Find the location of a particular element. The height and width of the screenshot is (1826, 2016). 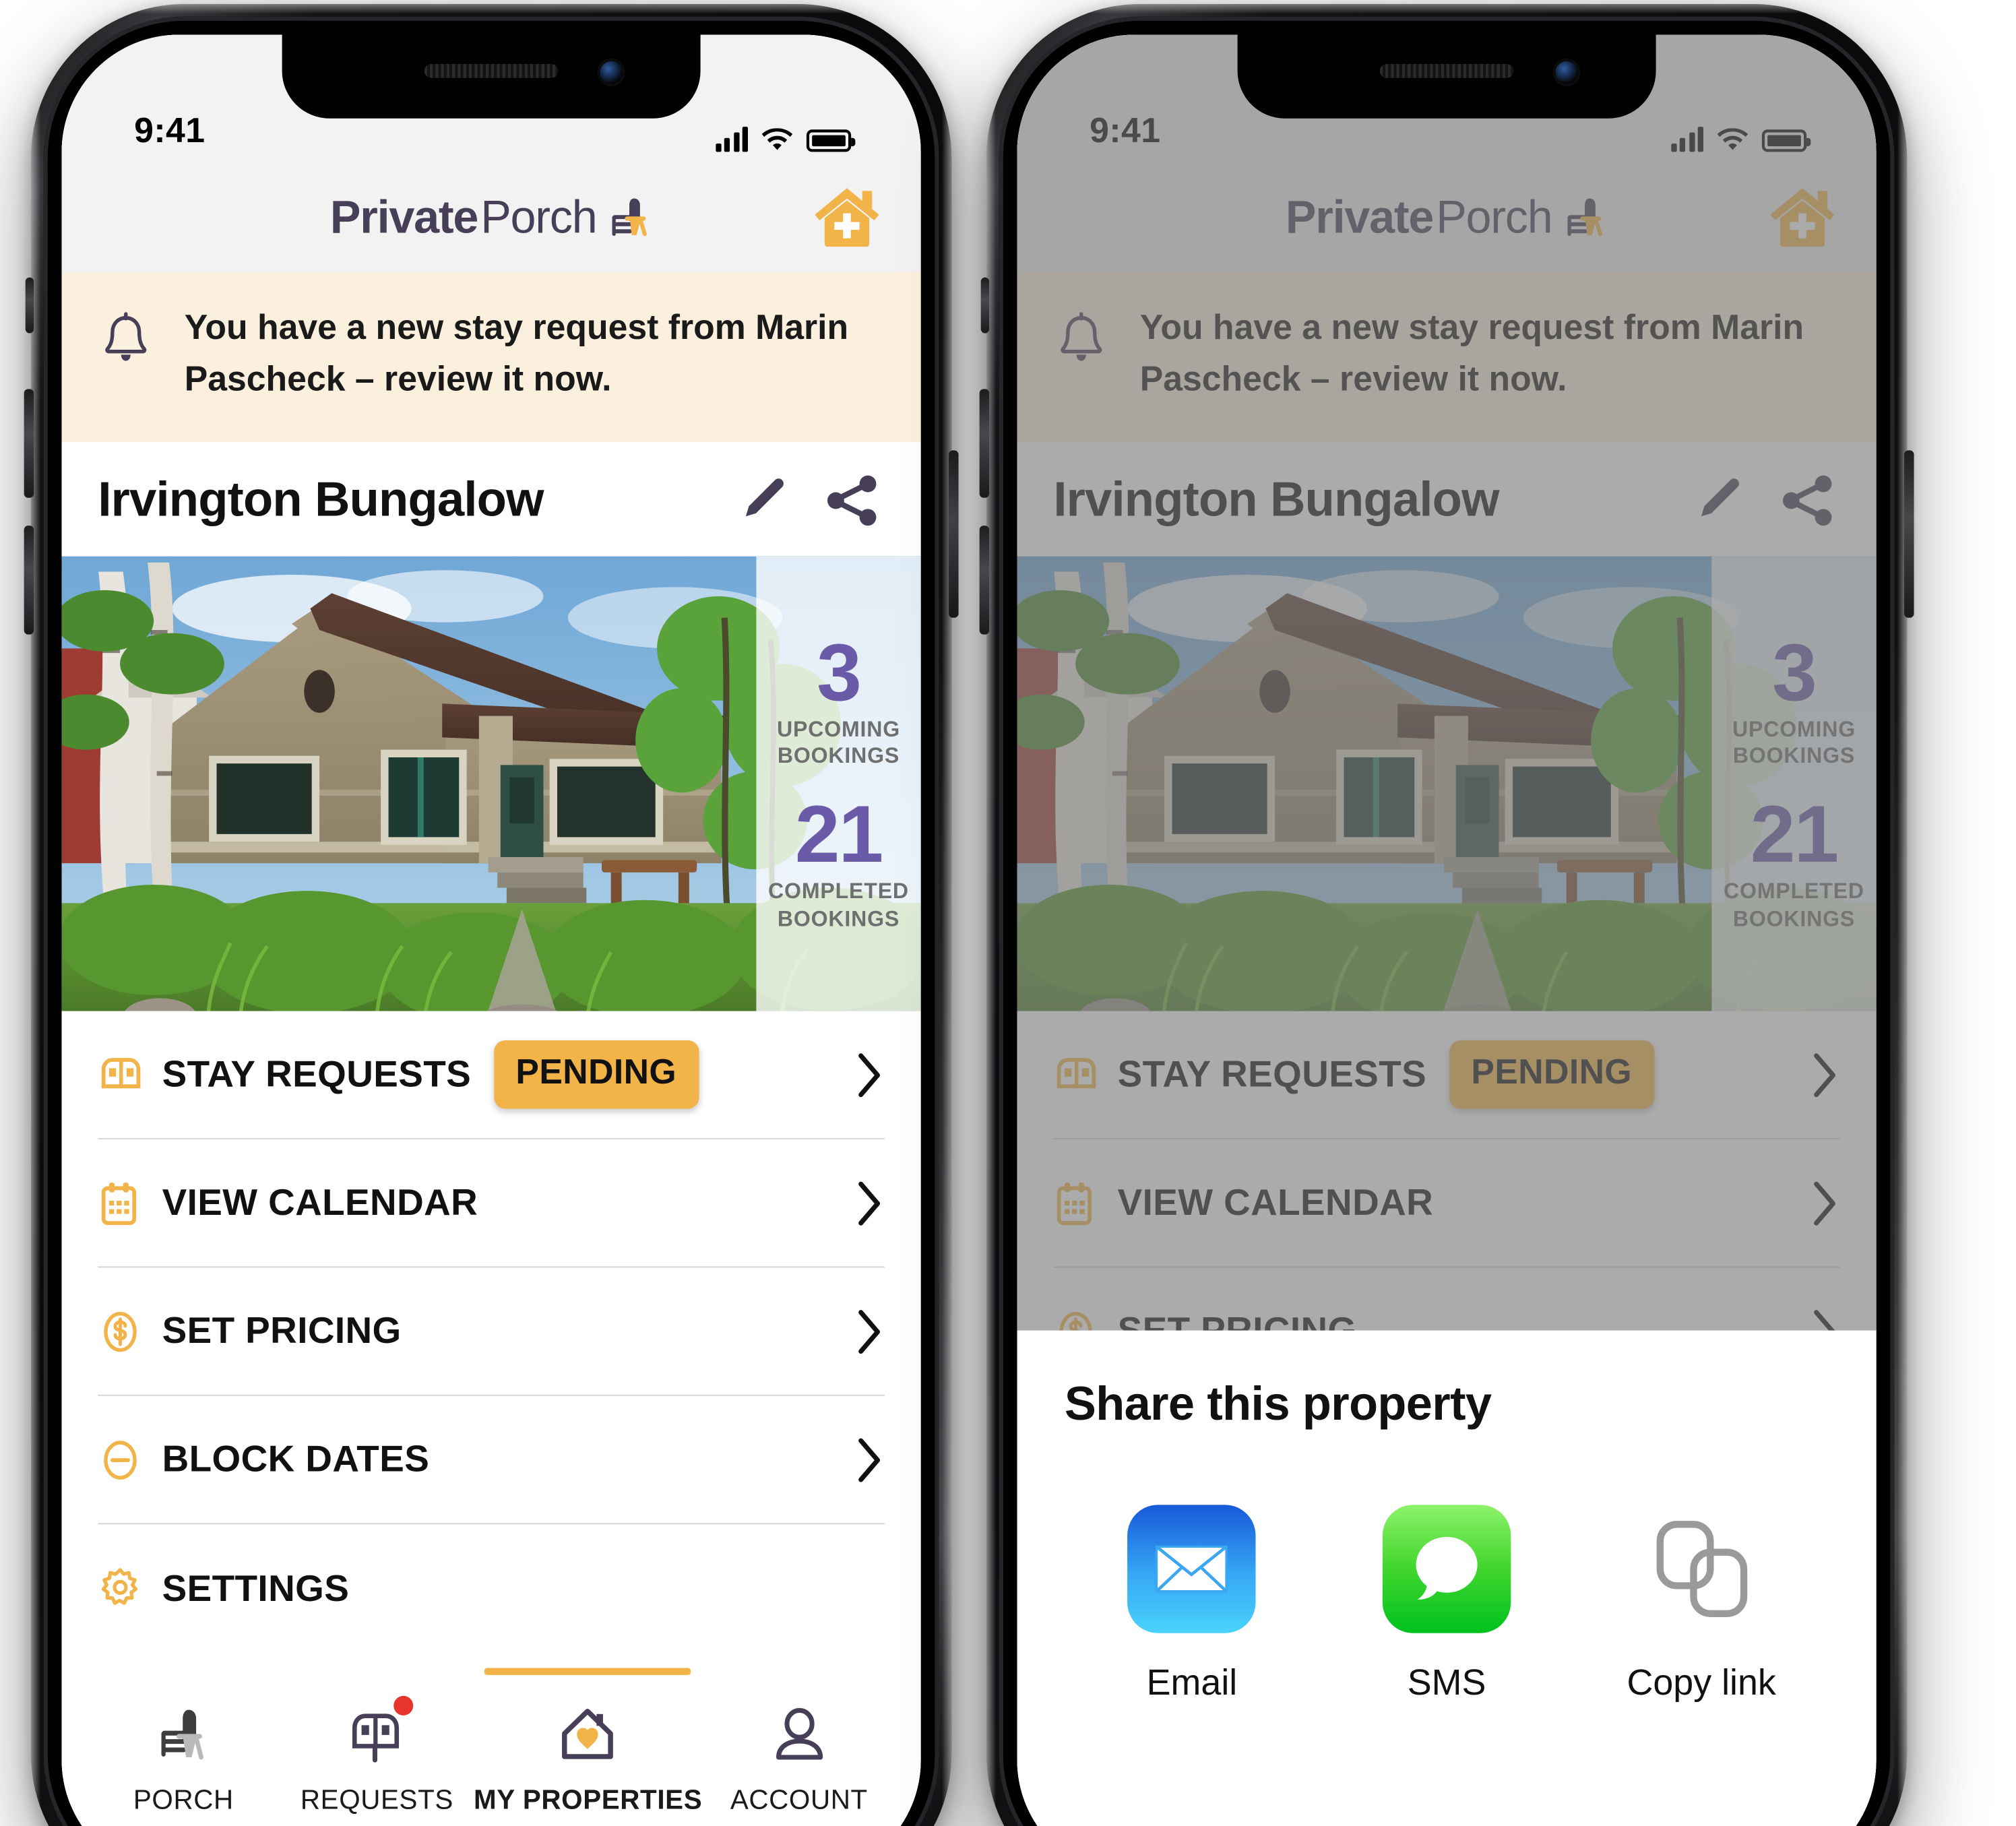

bell-icon is located at coordinates (126, 336).